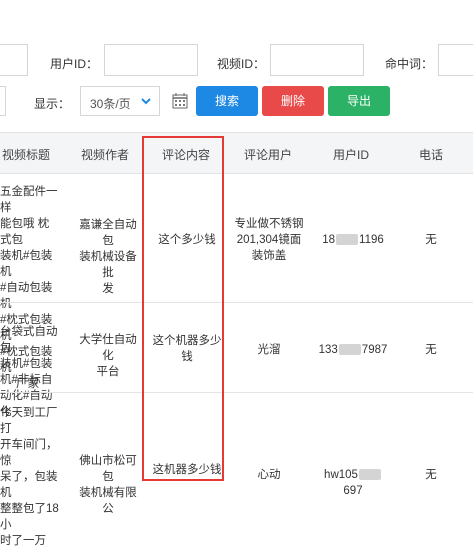 This screenshot has height=549, width=473. I want to click on row2-user-id: 133 7987, so click(353, 350).